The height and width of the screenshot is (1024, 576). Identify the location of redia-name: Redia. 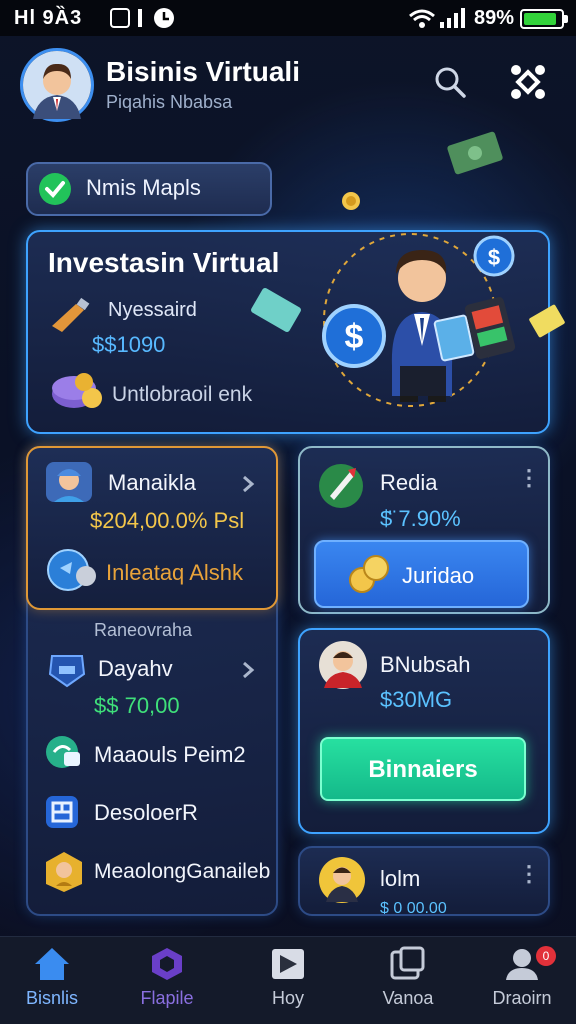
(409, 482).